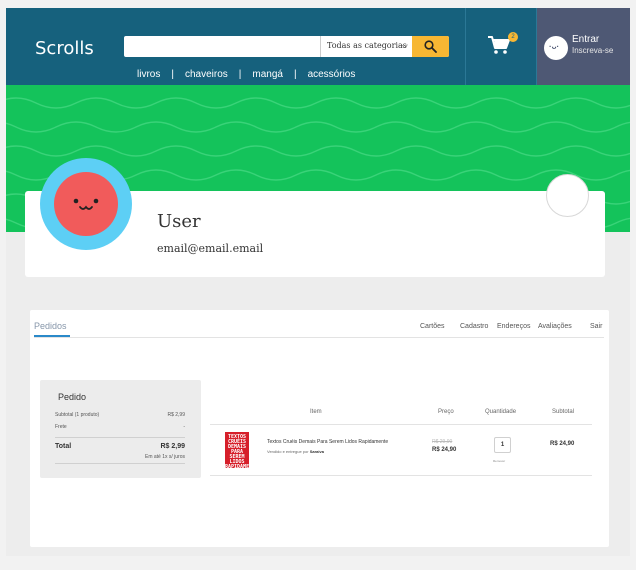 The width and height of the screenshot is (636, 570). What do you see at coordinates (120, 415) in the screenshot?
I see `subtotal-row: Subtotal (1 produto) R$ 2,99` at bounding box center [120, 415].